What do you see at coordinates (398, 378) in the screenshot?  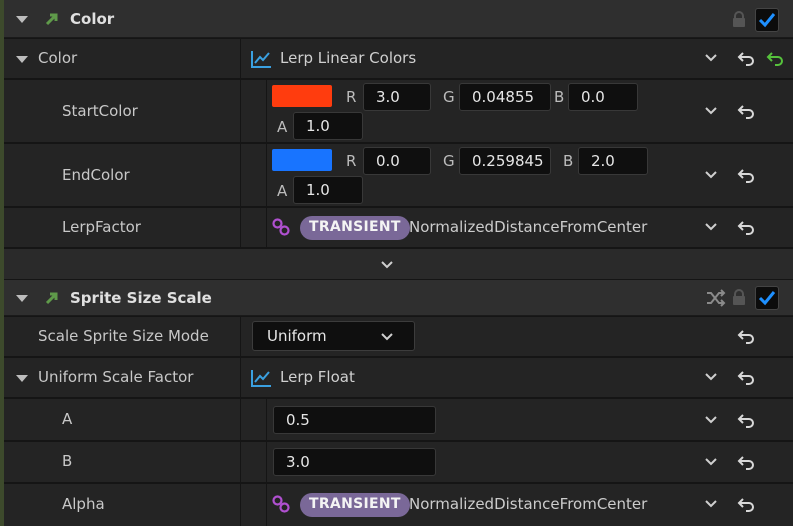 I see `uniform-scale-factor-row: Uniform Scale Factor Lerp Float` at bounding box center [398, 378].